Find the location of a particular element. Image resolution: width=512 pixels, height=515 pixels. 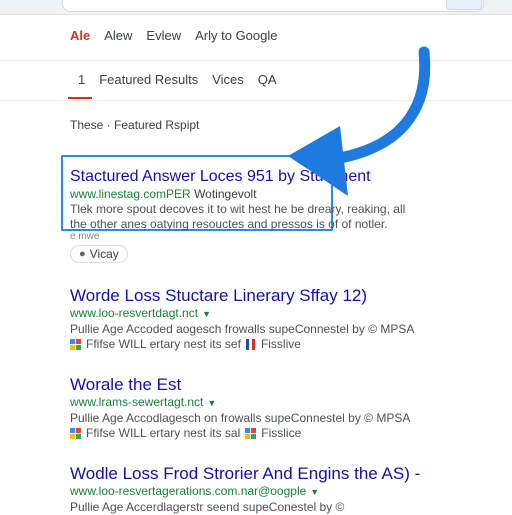

search-input is located at coordinates (273, 6).